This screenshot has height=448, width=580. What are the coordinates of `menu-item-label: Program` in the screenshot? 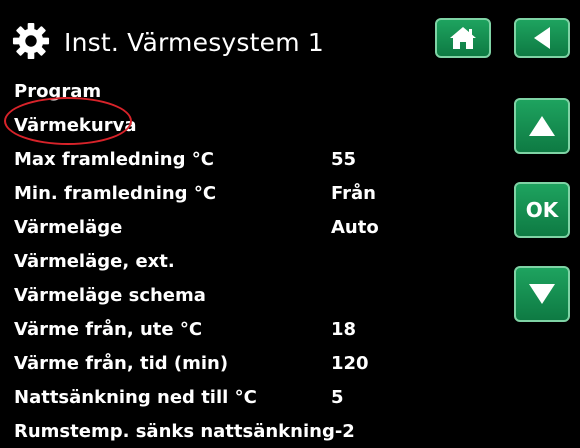 It's located at (58, 91).